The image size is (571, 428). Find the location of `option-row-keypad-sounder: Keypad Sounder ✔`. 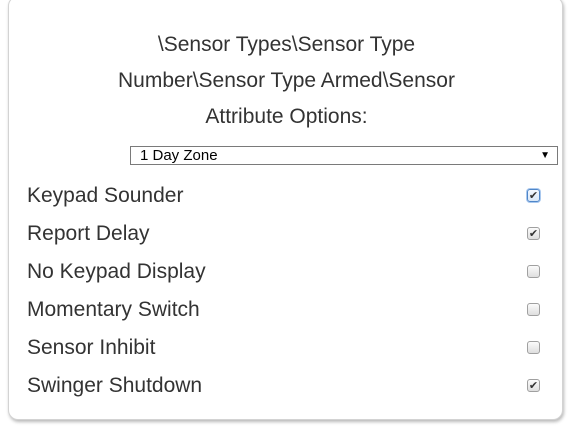

option-row-keypad-sounder: Keypad Sounder ✔ is located at coordinates (286, 196).